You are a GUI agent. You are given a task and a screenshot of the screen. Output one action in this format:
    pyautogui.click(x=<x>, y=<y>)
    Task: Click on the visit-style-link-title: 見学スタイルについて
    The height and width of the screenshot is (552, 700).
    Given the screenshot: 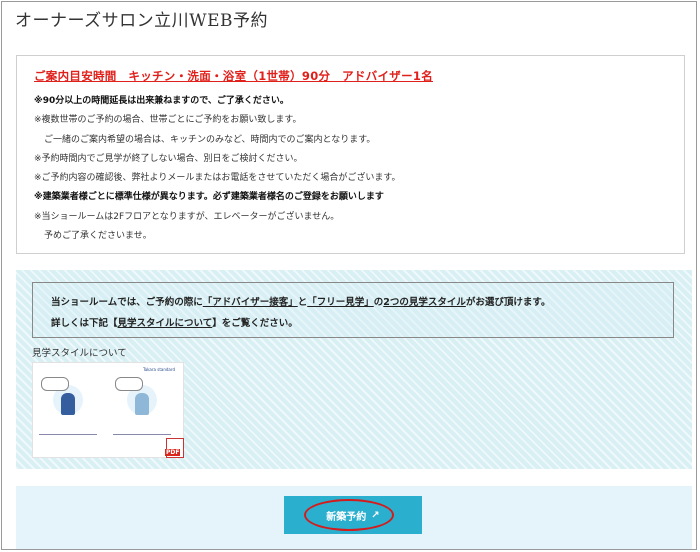 What is the action you would take?
    pyautogui.click(x=79, y=352)
    